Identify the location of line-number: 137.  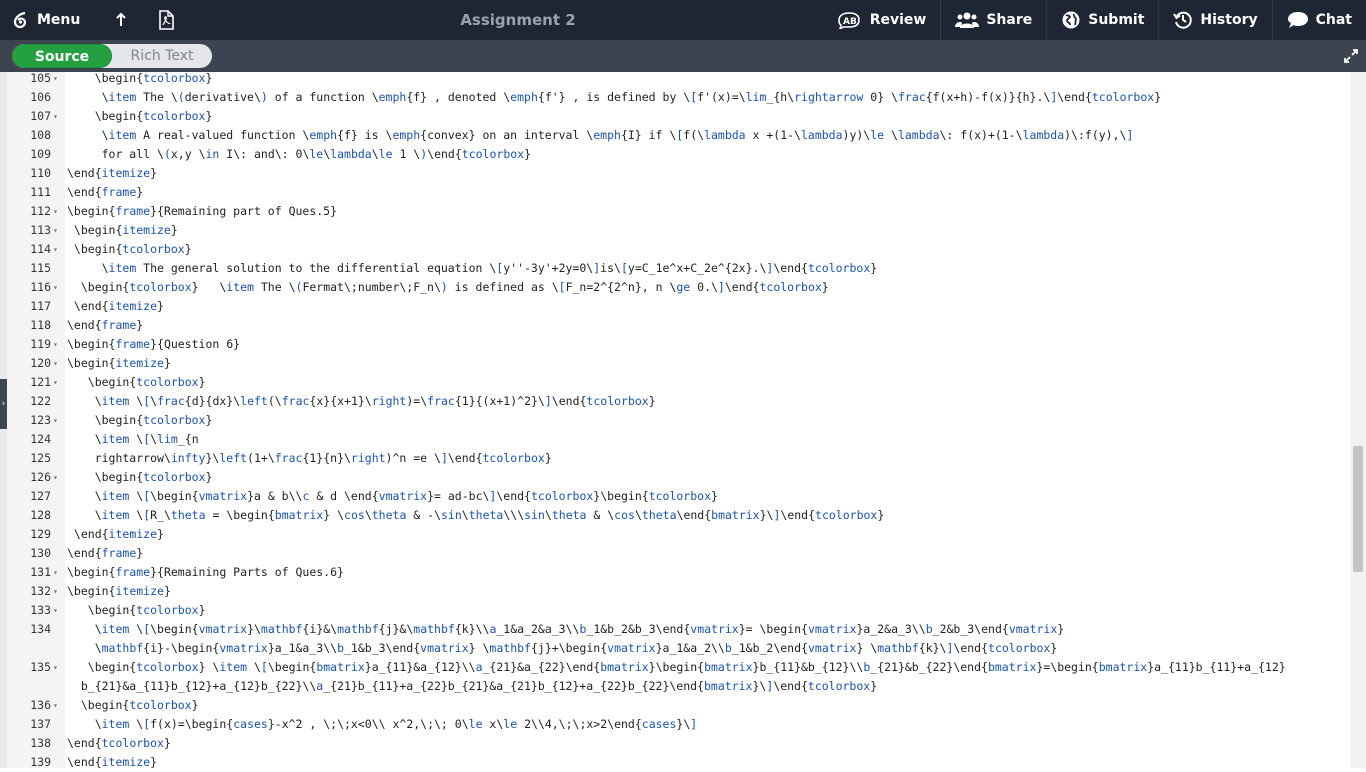
(40, 724).